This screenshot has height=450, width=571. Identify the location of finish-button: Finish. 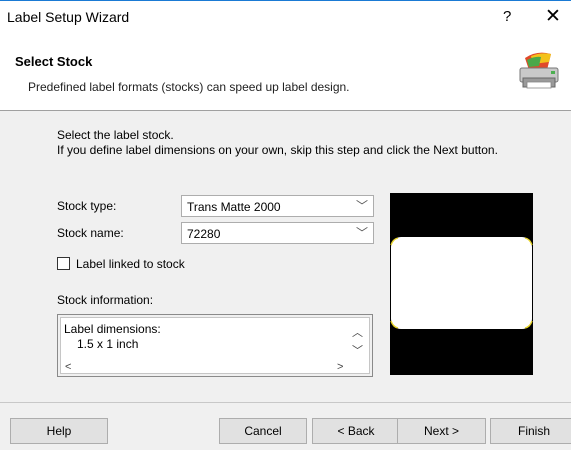
(530, 431).